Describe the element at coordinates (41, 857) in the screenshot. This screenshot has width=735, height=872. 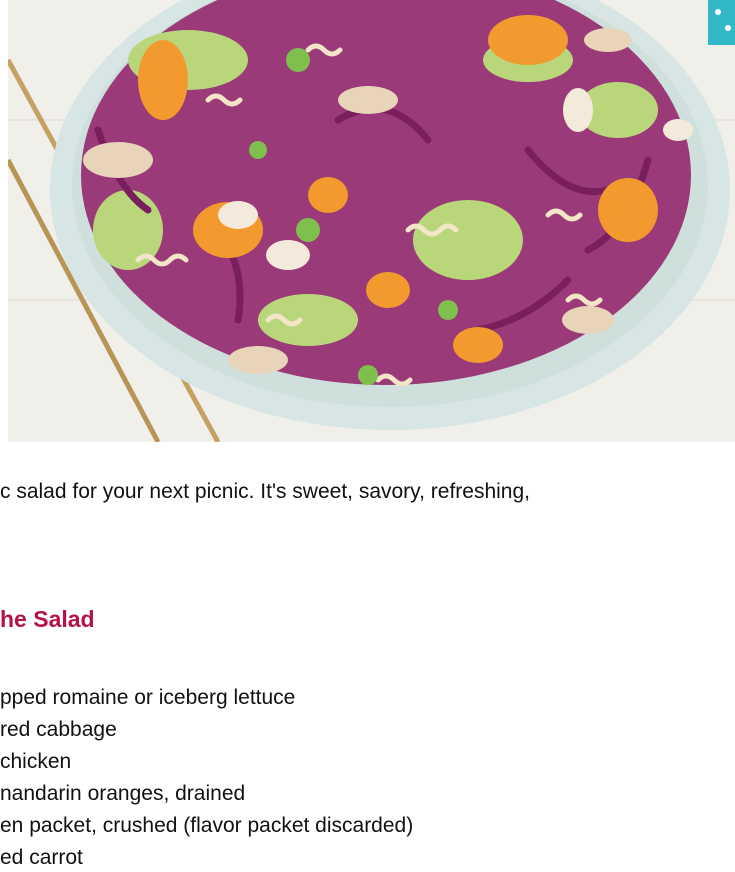
I see `ingredient-item: ed carrot` at that location.